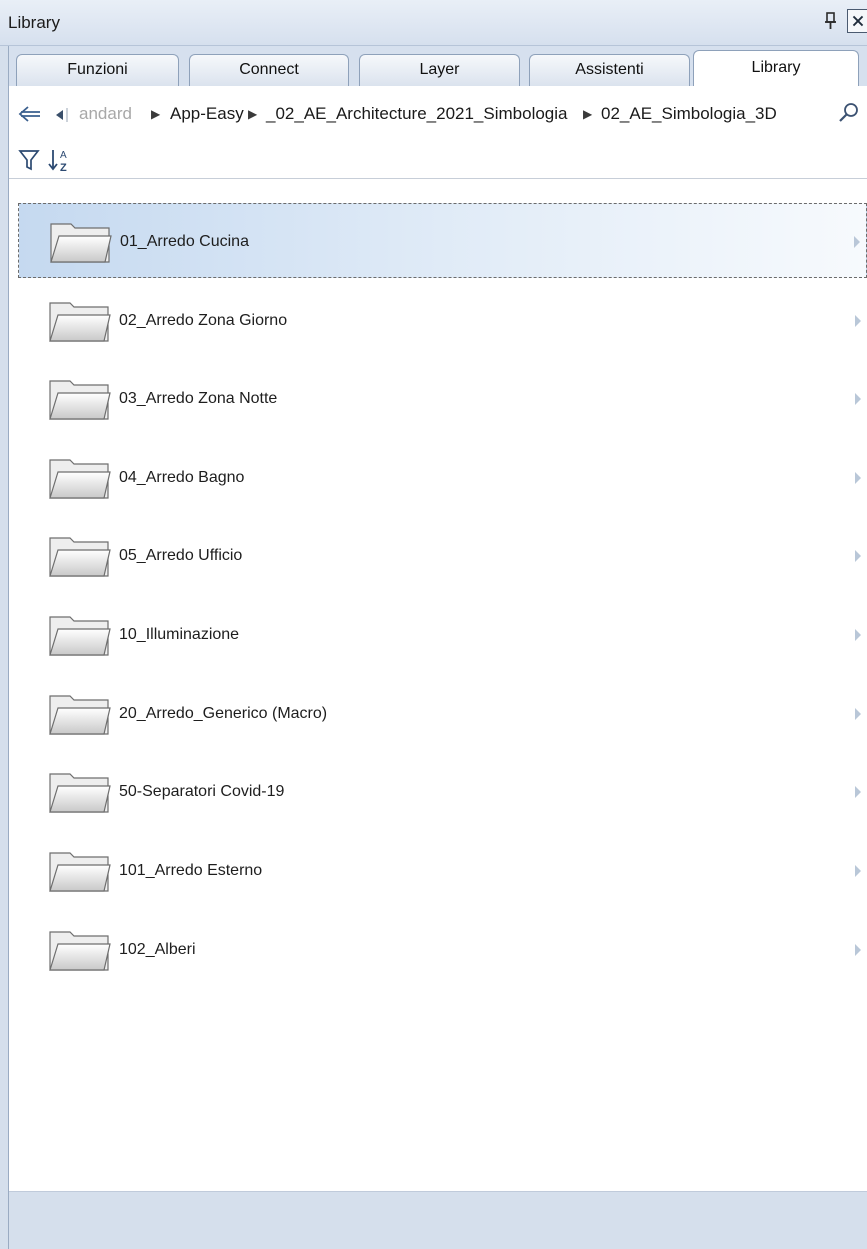 The width and height of the screenshot is (867, 1249). Describe the element at coordinates (202, 791) in the screenshot. I see `folder-name: 50-Separatori Covid-19` at that location.